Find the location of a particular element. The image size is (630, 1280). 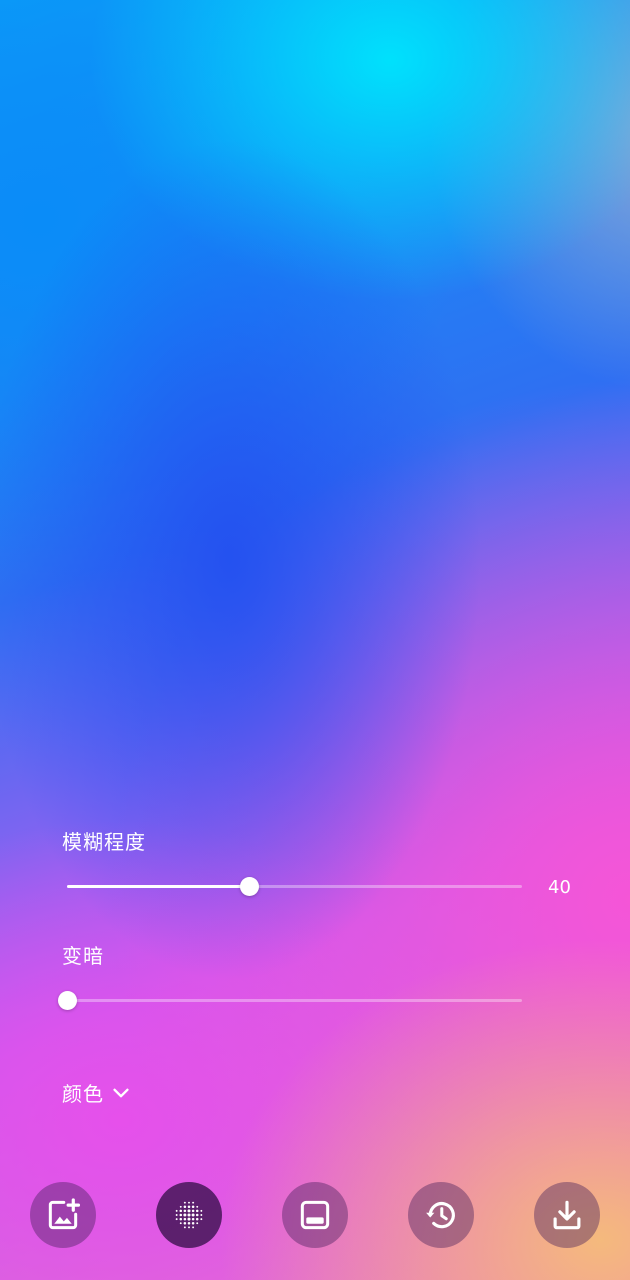

download-icon is located at coordinates (567, 1215).